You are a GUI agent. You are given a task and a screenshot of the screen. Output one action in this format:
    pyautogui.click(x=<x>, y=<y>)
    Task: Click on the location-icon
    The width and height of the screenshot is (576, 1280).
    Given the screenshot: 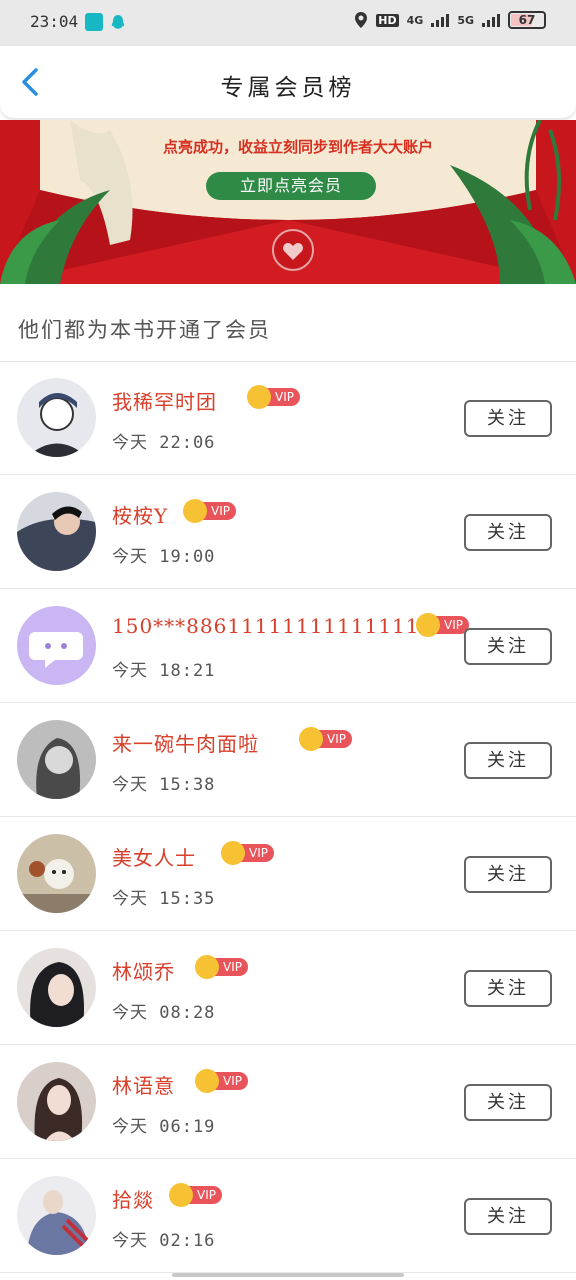 What is the action you would take?
    pyautogui.click(x=361, y=20)
    